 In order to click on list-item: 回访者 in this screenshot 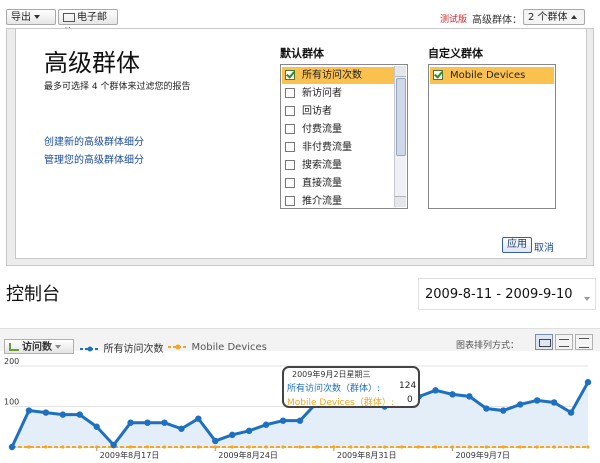, I will do `click(338, 111)`.